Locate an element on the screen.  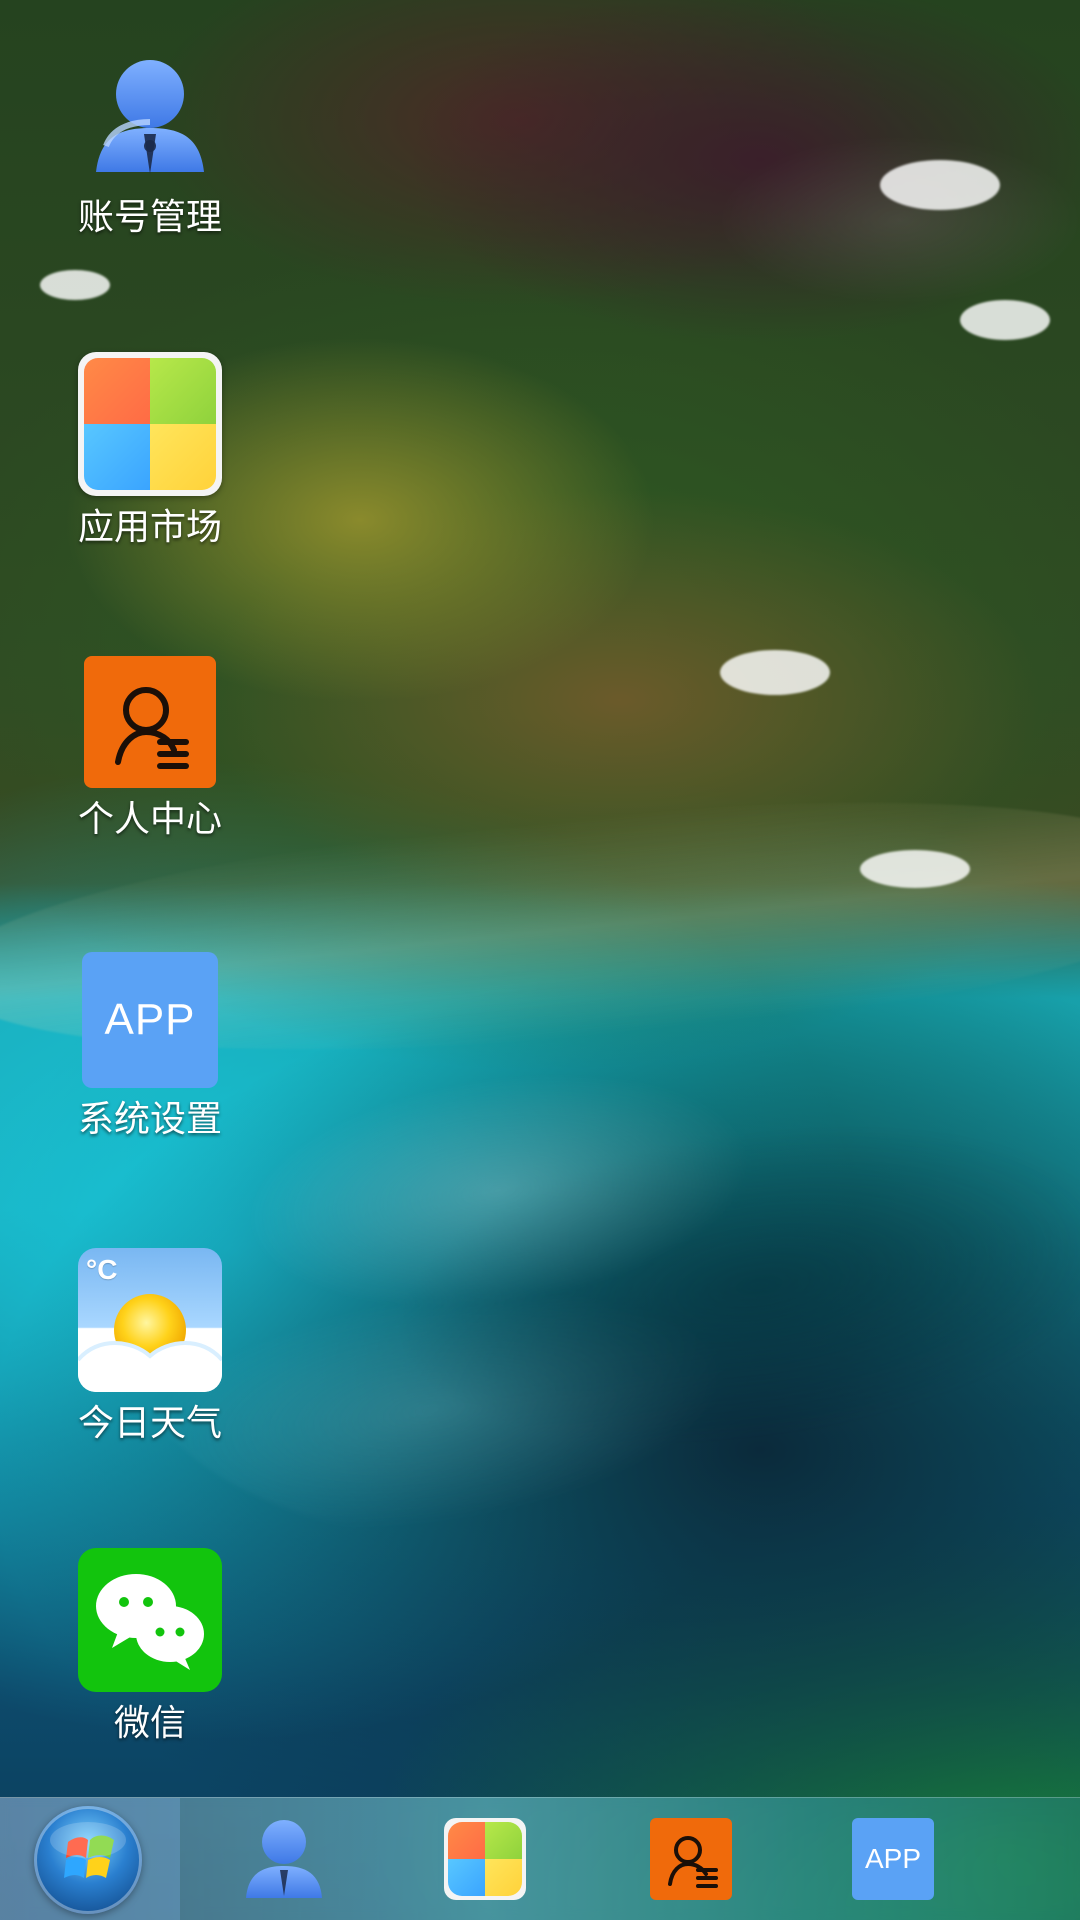
desktop-app-label: 系统设置 is located at coordinates (149, 1119).